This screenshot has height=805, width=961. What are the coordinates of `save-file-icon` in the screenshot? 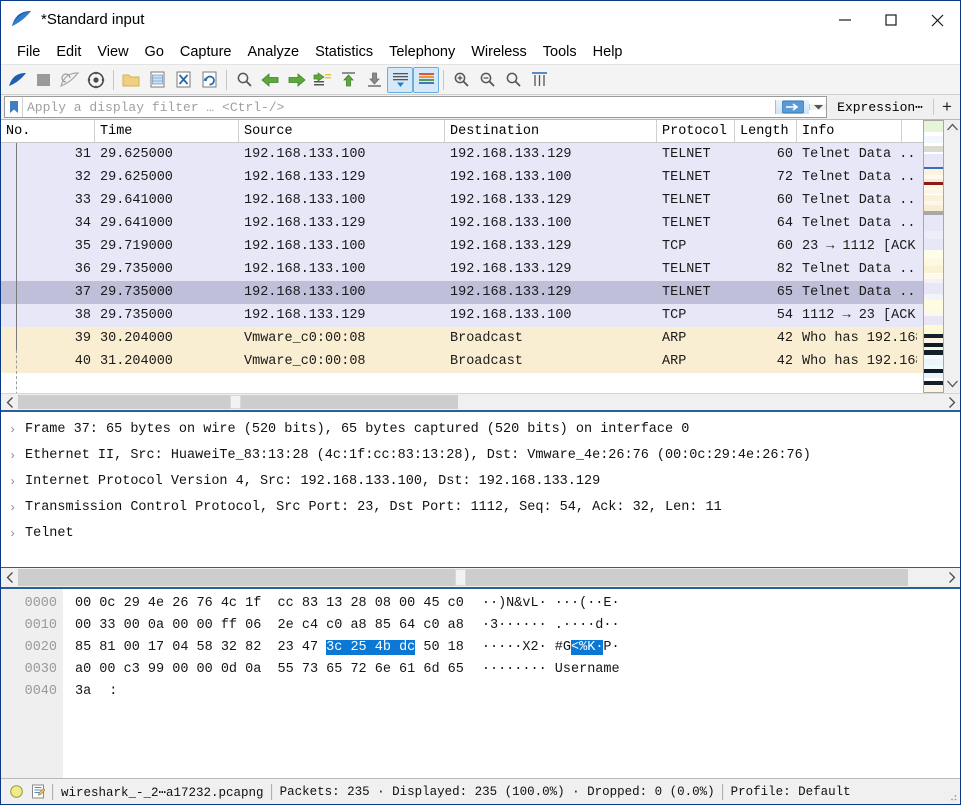 It's located at (157, 80).